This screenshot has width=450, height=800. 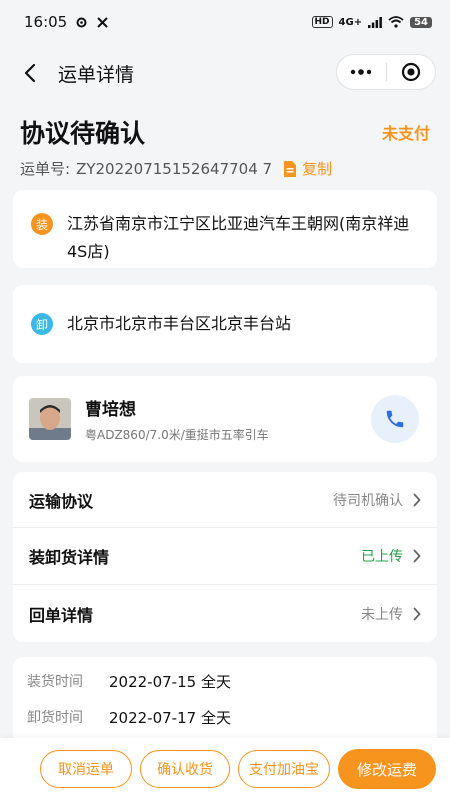 What do you see at coordinates (83, 133) in the screenshot?
I see `order-status-title: 协议待确认` at bounding box center [83, 133].